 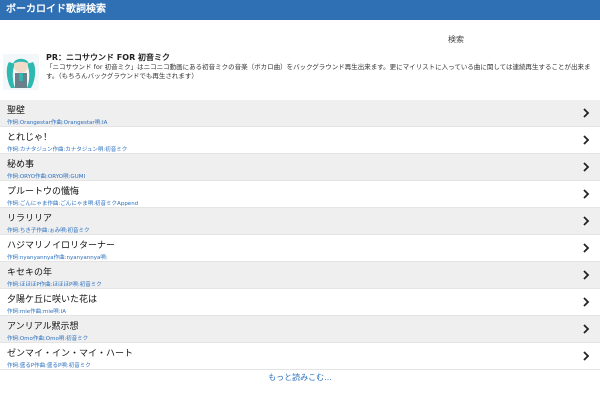 I want to click on list-item: 夕陽ケ丘に咲いた花は 作詞:mie作曲:mie唄:IA, so click(x=300, y=302).